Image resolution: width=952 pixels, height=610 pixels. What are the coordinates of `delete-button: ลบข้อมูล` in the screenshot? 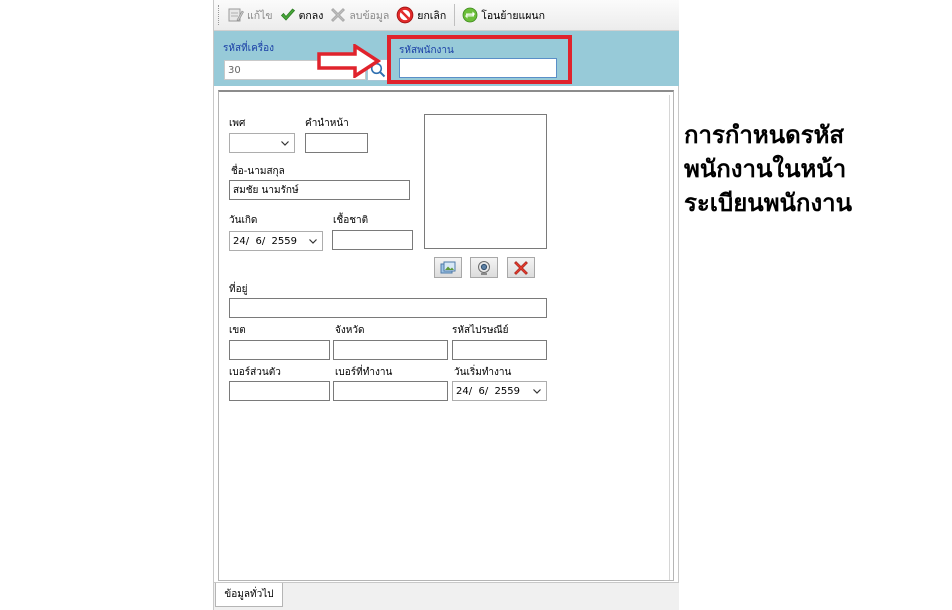 It's located at (359, 15).